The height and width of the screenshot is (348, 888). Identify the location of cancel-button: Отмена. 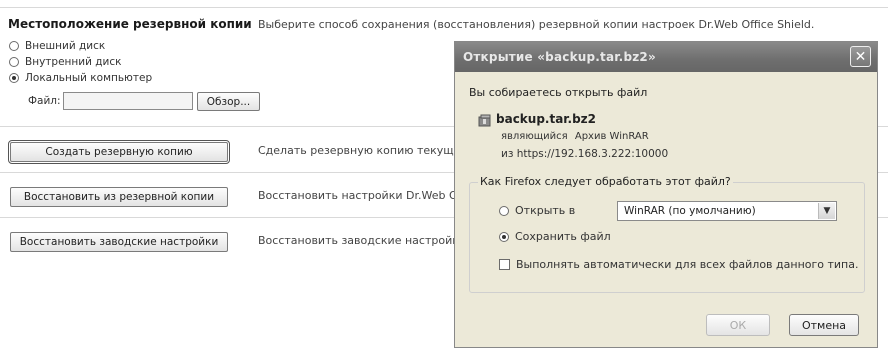
(824, 325).